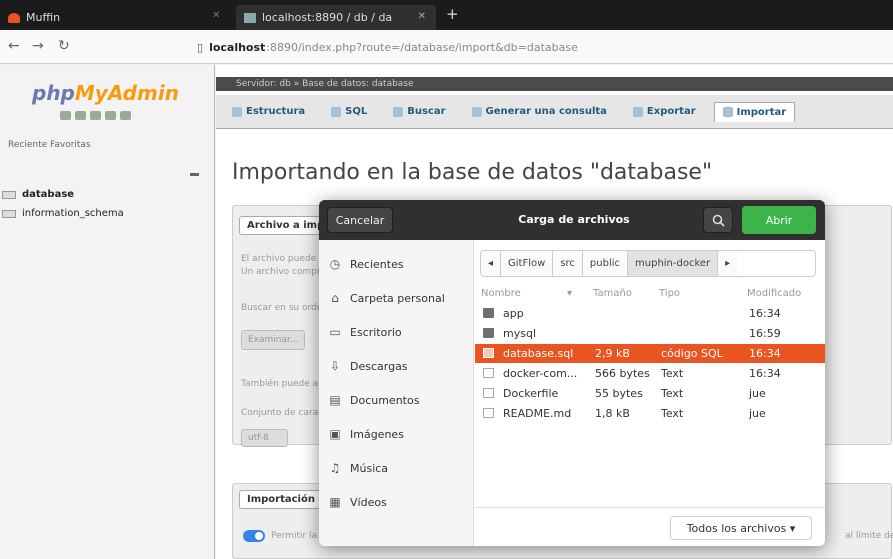  Describe the element at coordinates (237, 47) in the screenshot. I see `url-host: localhost` at that location.